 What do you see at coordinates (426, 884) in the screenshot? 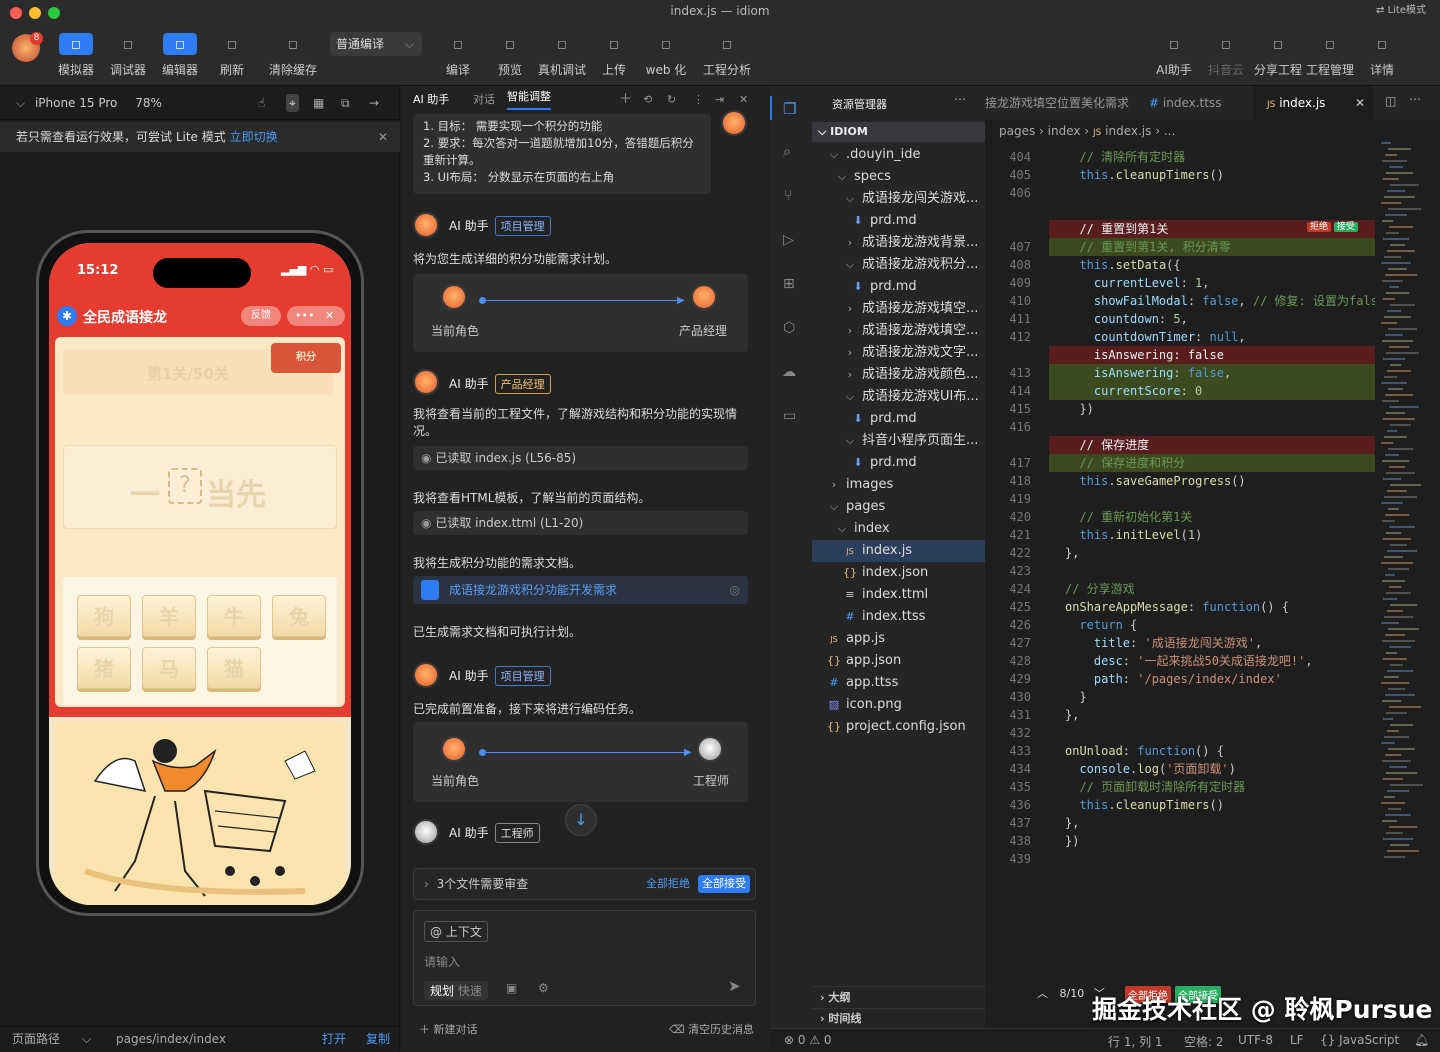
I see `chevron-right-icon: ›` at bounding box center [426, 884].